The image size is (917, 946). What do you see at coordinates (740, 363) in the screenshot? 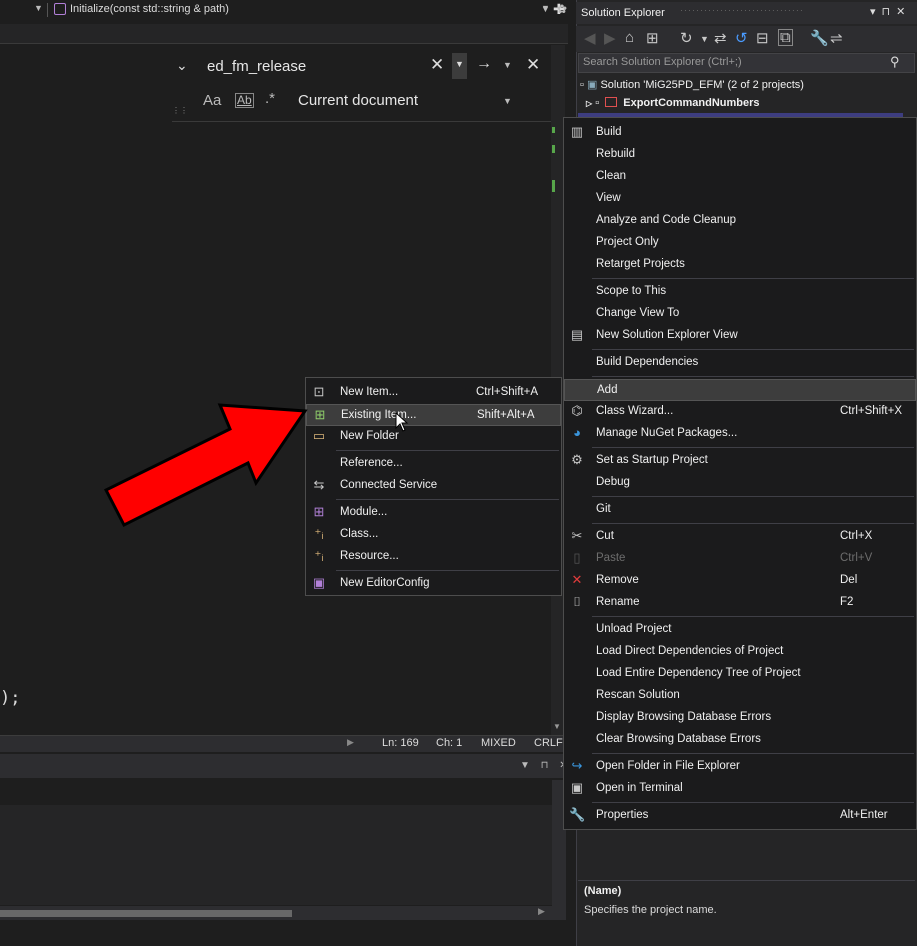
I see `menu-item-build-deps: Build Dependencies` at bounding box center [740, 363].